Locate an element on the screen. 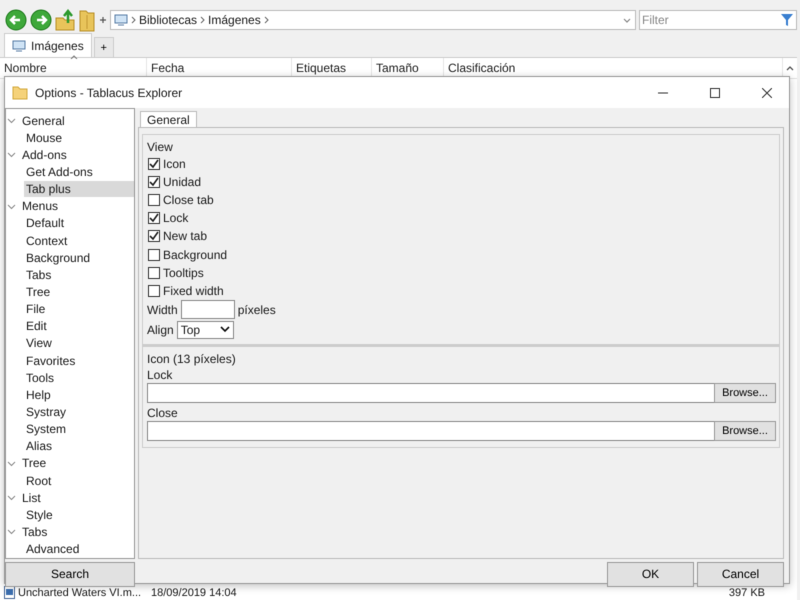 The image size is (800, 600). maximize-icon is located at coordinates (715, 93).